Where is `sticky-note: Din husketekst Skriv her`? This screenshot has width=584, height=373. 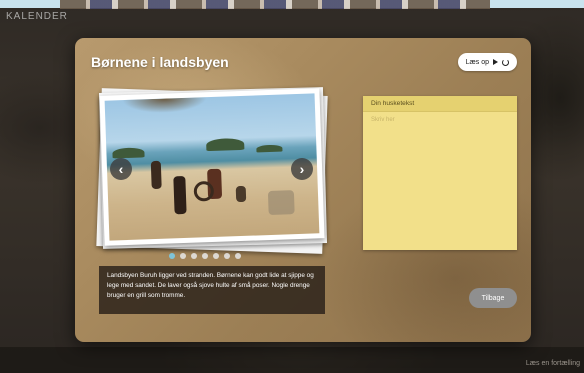 sticky-note: Din husketekst Skriv her is located at coordinates (440, 173).